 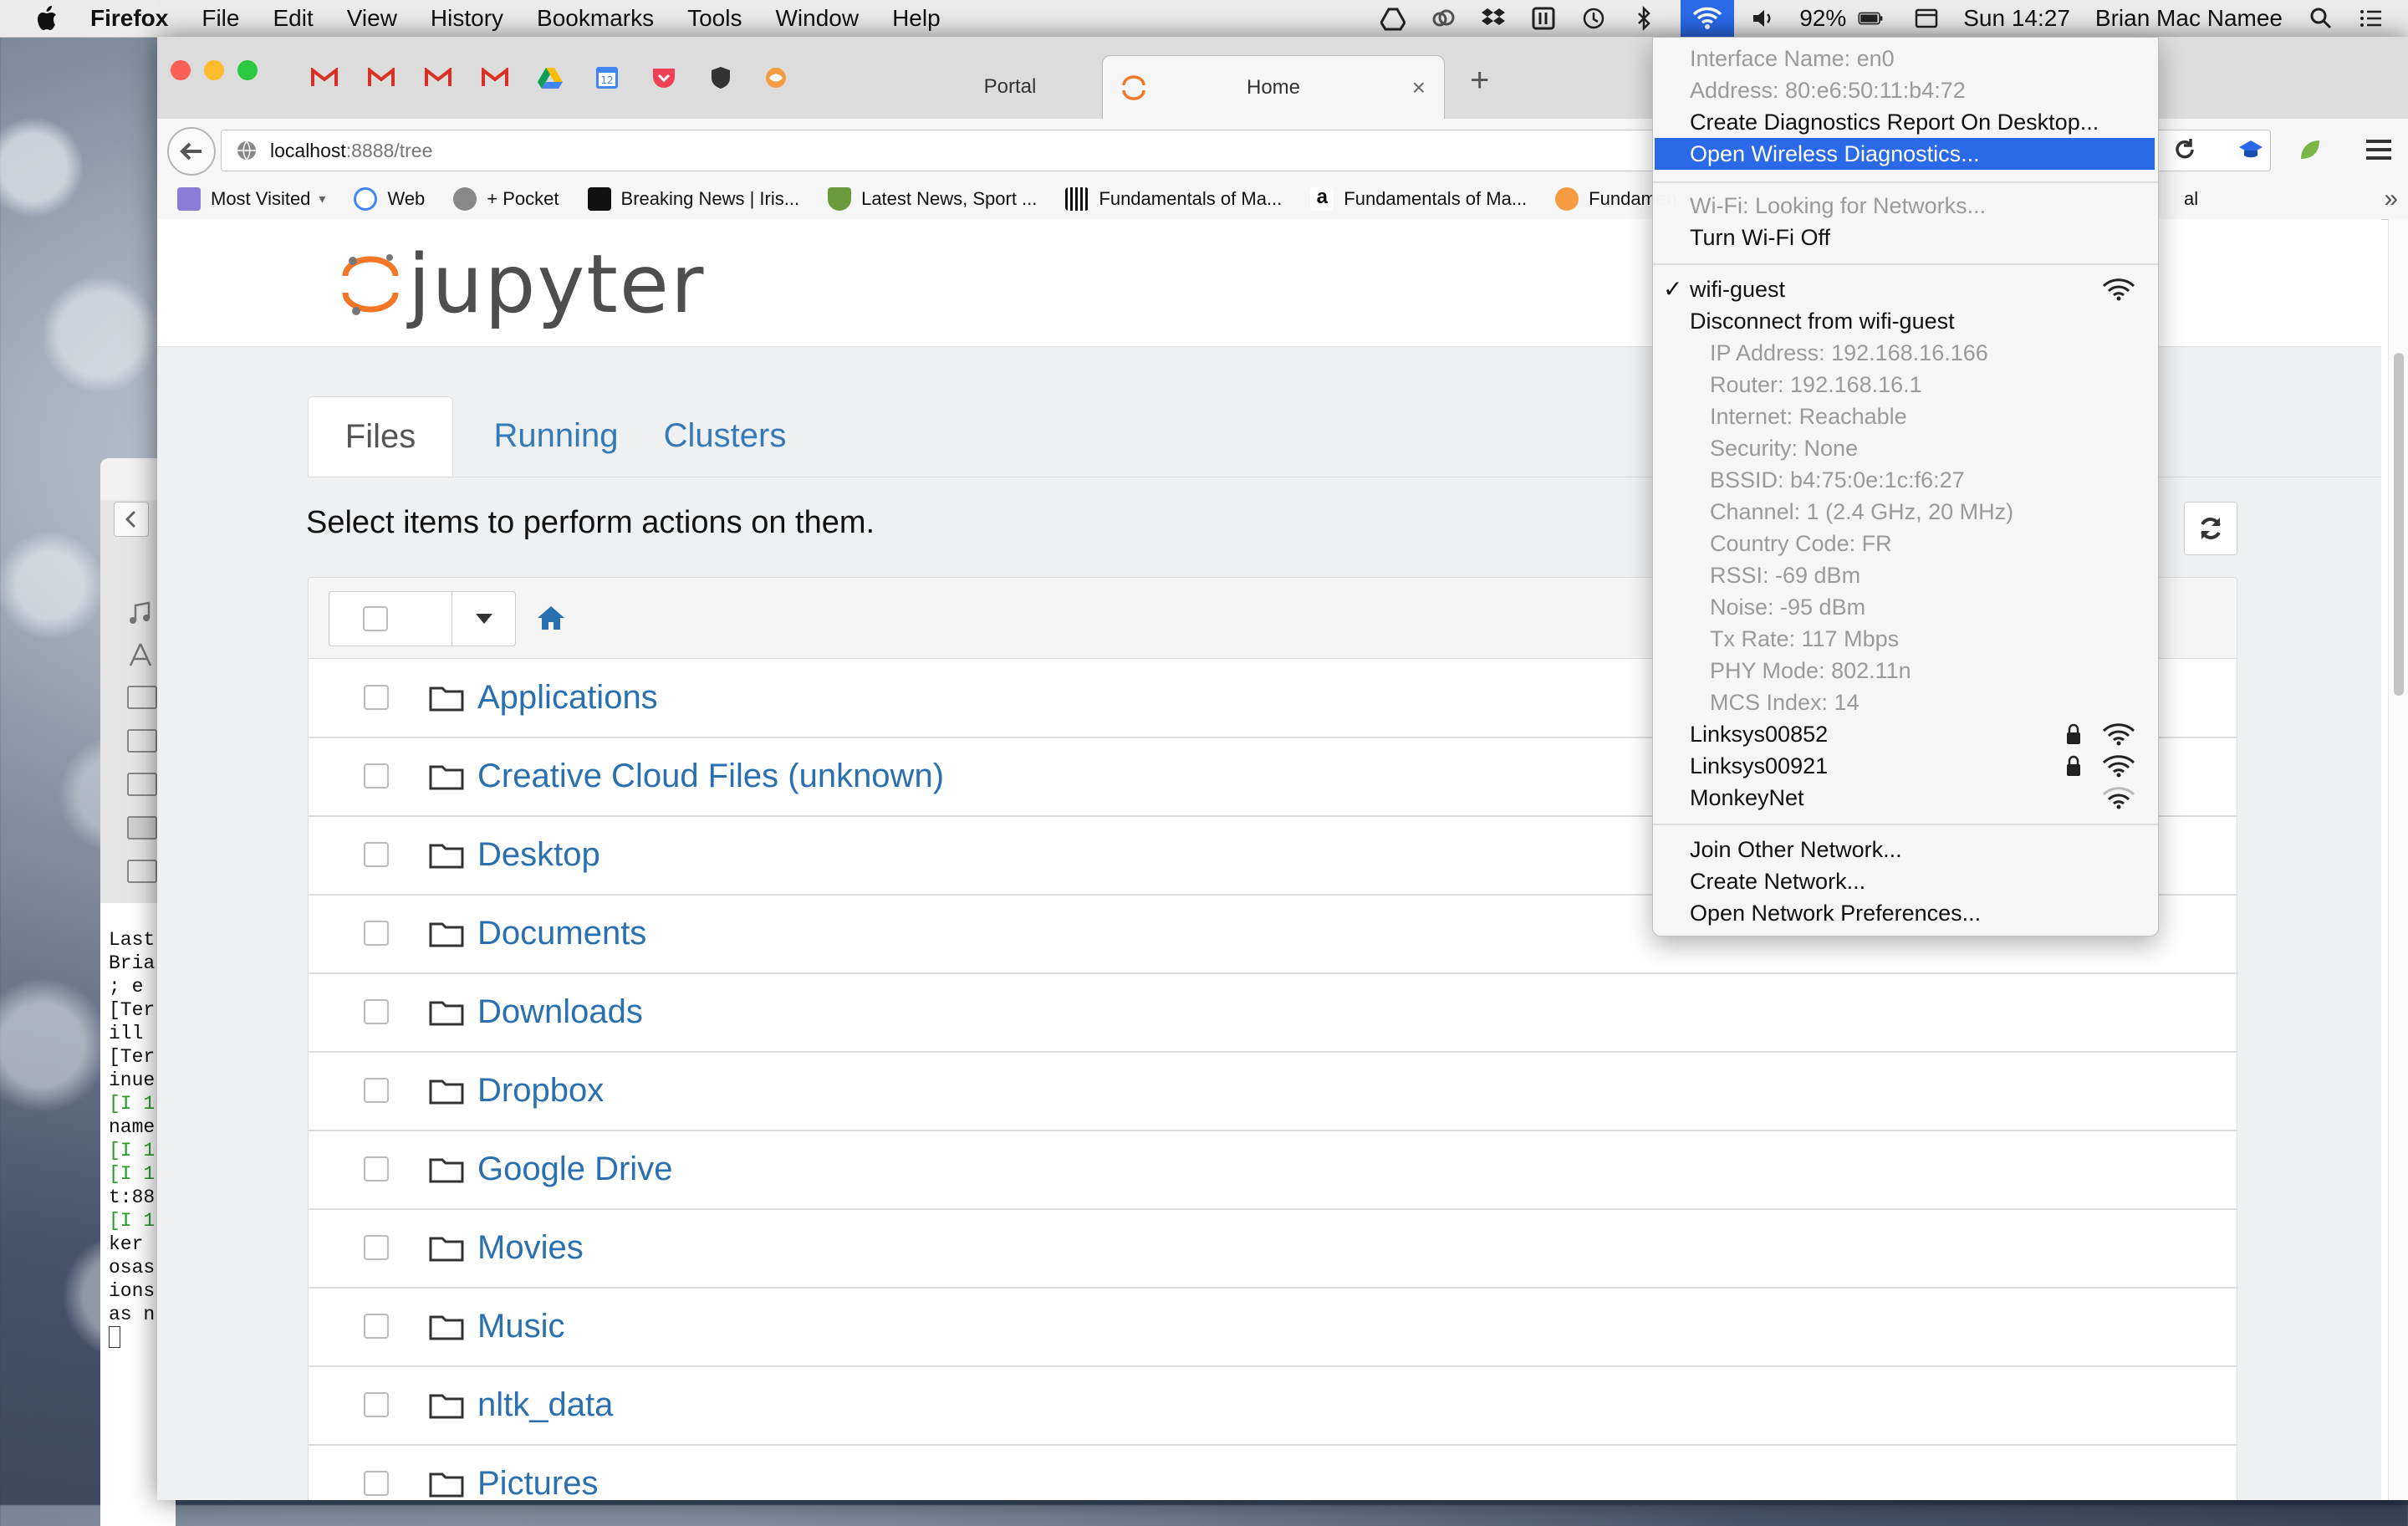 I want to click on extension-icon, so click(x=2250, y=149).